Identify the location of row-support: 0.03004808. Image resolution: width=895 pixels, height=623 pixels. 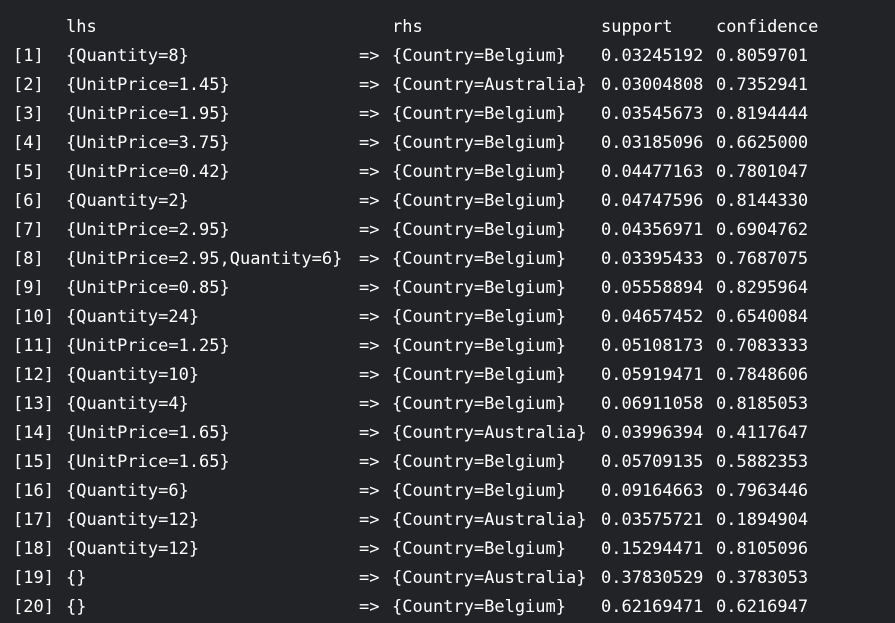
(652, 85).